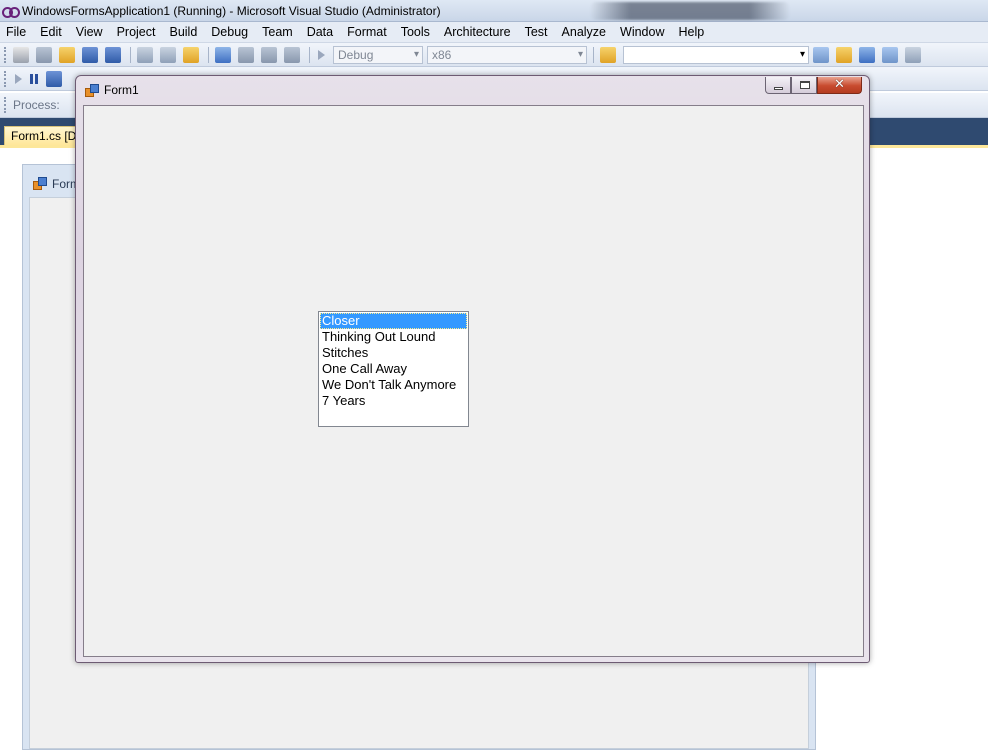  What do you see at coordinates (320, 32) in the screenshot?
I see `menu-data: Data` at bounding box center [320, 32].